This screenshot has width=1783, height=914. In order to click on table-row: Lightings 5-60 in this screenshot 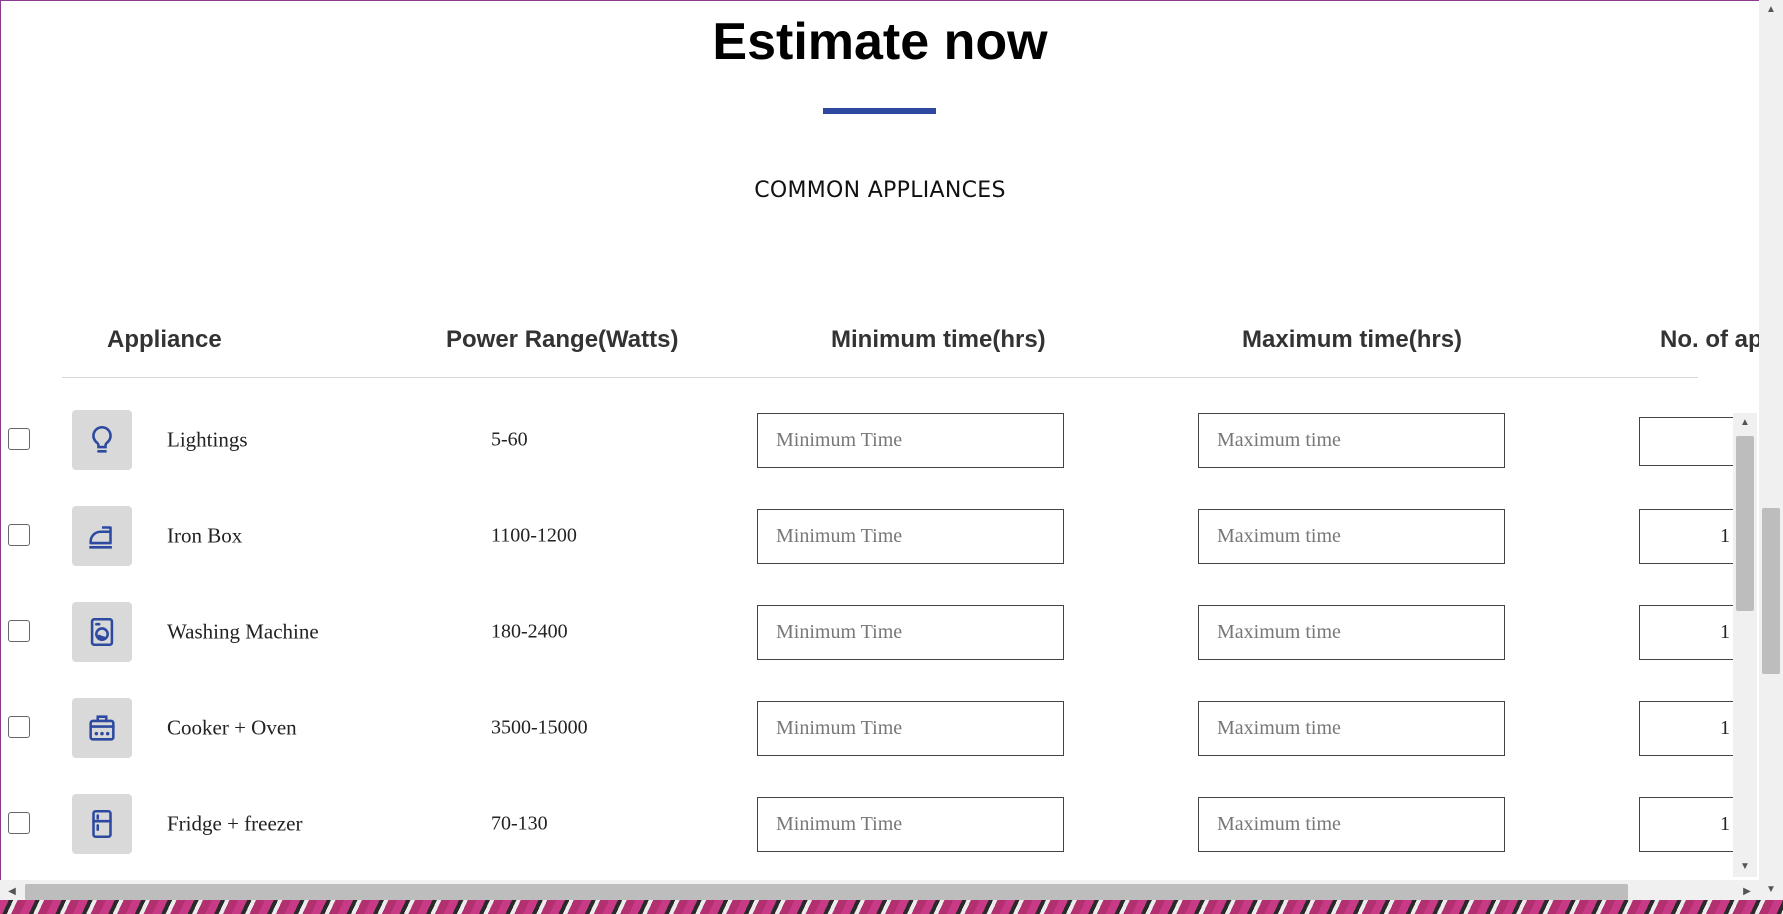, I will do `click(866, 448)`.